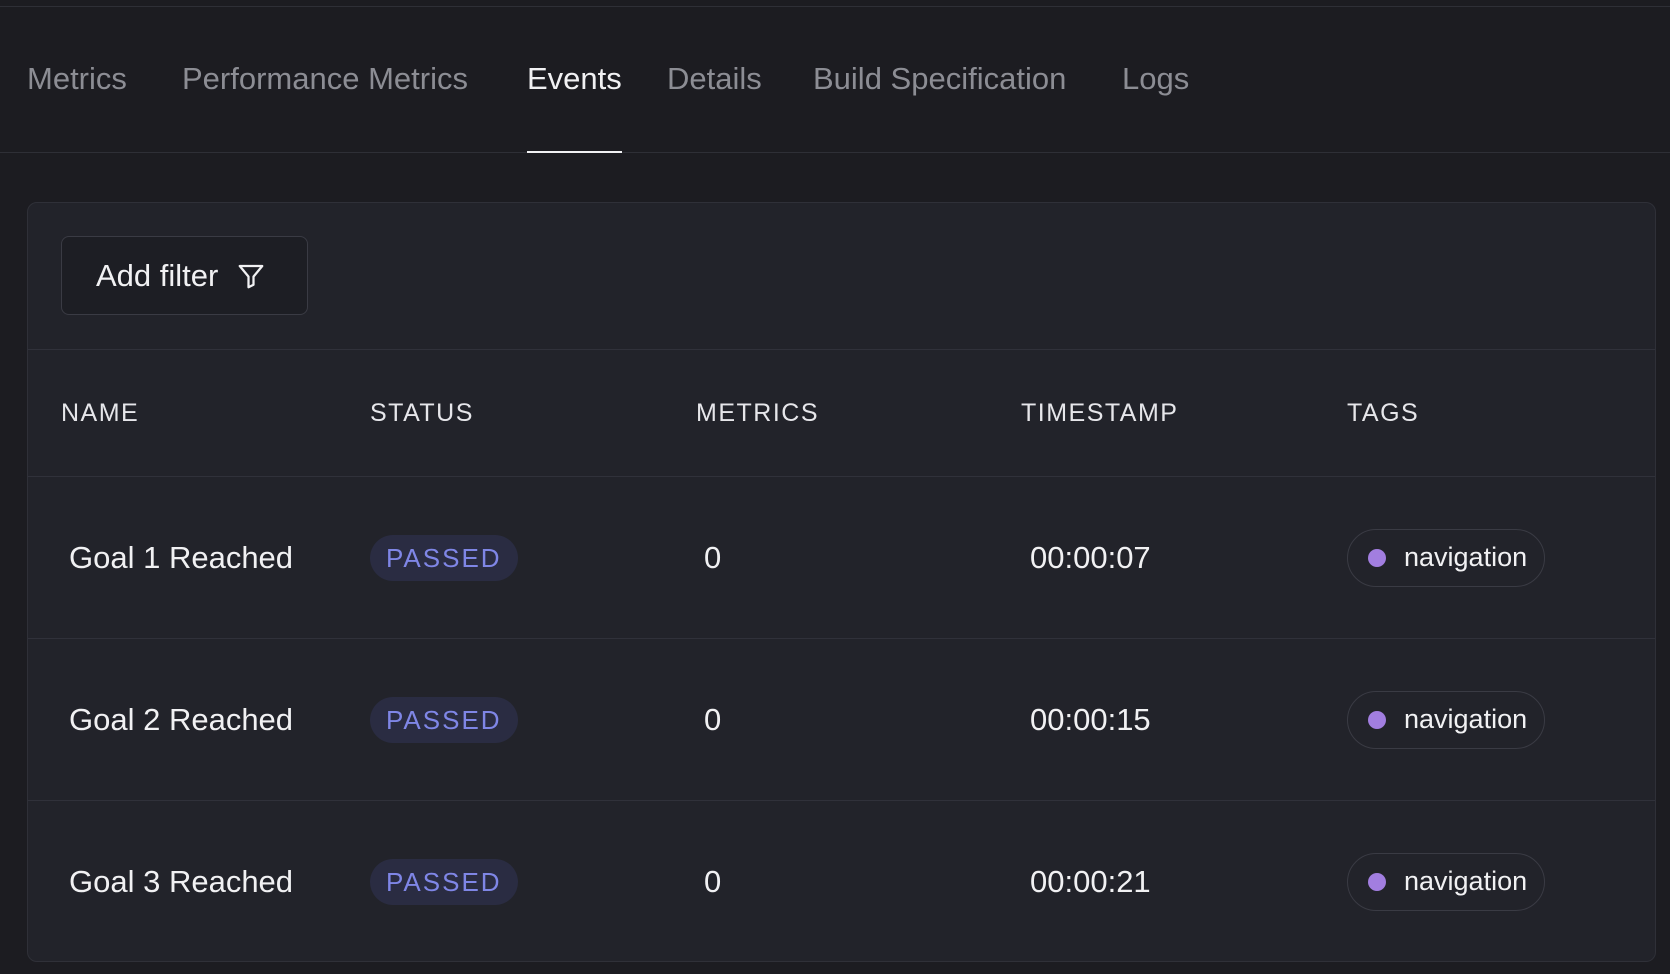 This screenshot has height=974, width=1670. Describe the element at coordinates (181, 557) in the screenshot. I see `event-name: Goal 1 Reached` at that location.